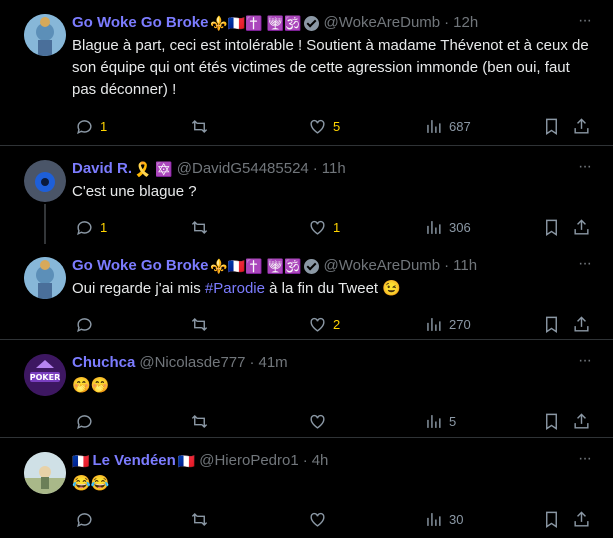 The width and height of the screenshot is (613, 538). What do you see at coordinates (447, 324) in the screenshot?
I see `views-button: 270` at bounding box center [447, 324].